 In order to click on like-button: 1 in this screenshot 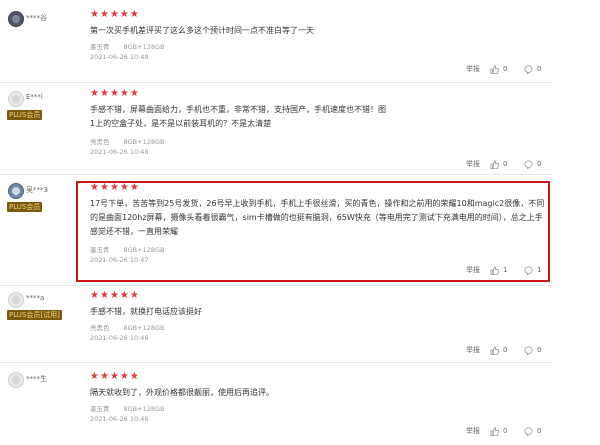, I will do `click(507, 270)`.